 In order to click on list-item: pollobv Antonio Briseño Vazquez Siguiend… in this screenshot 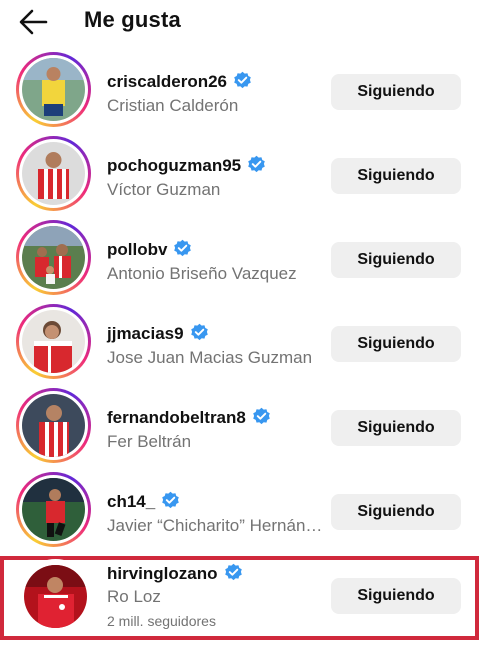, I will do `click(240, 259)`.